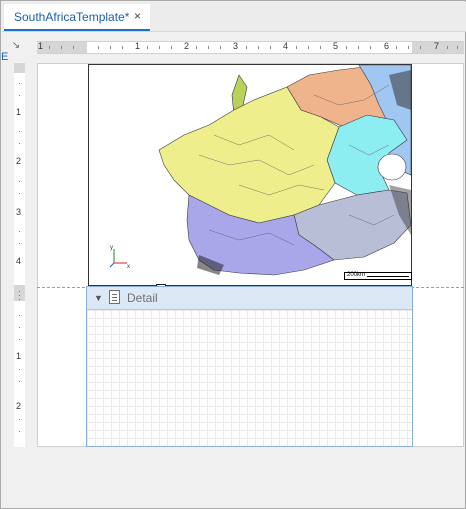  Describe the element at coordinates (356, 275) in the screenshot. I see `scale-label: 200km` at that location.